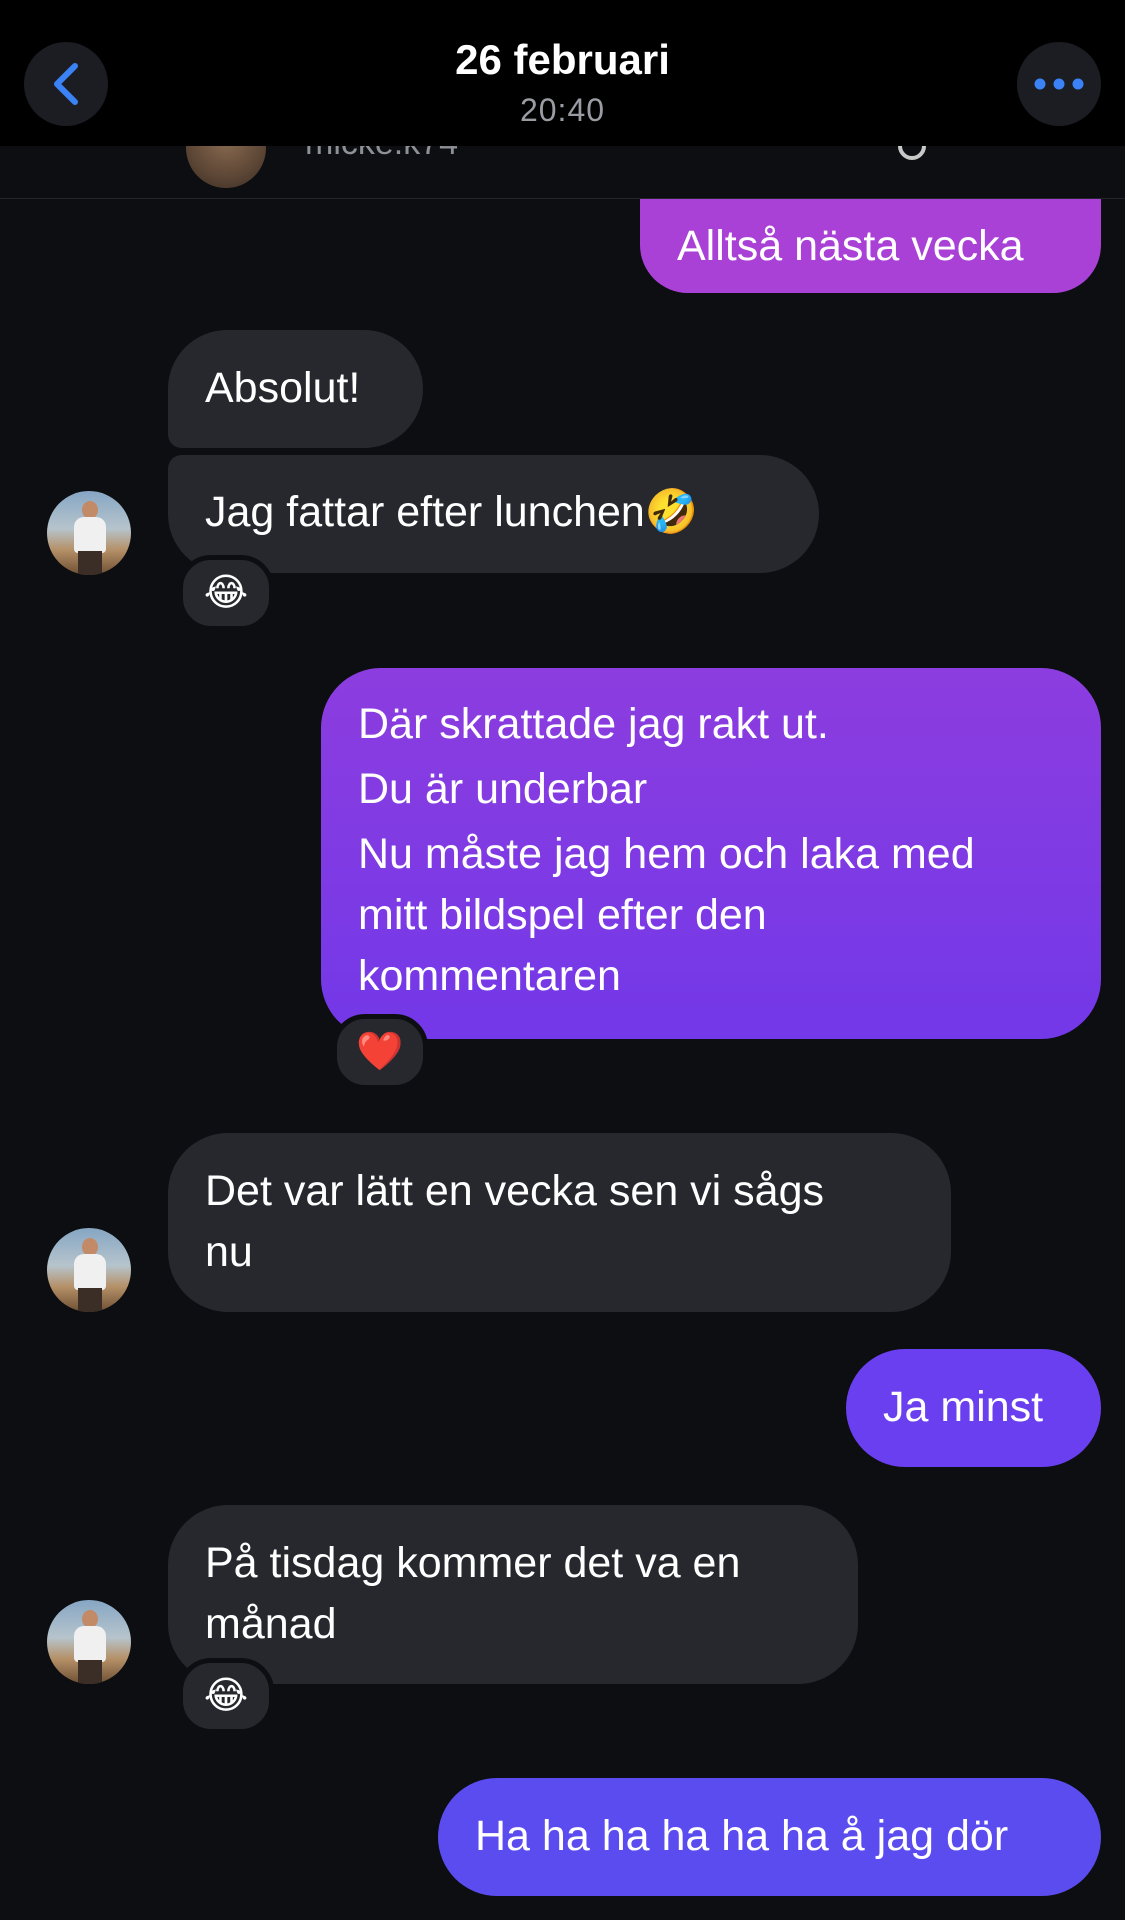 Image resolution: width=1125 pixels, height=1920 pixels. What do you see at coordinates (850, 246) in the screenshot?
I see `message-text: Alltså nästa vecka` at bounding box center [850, 246].